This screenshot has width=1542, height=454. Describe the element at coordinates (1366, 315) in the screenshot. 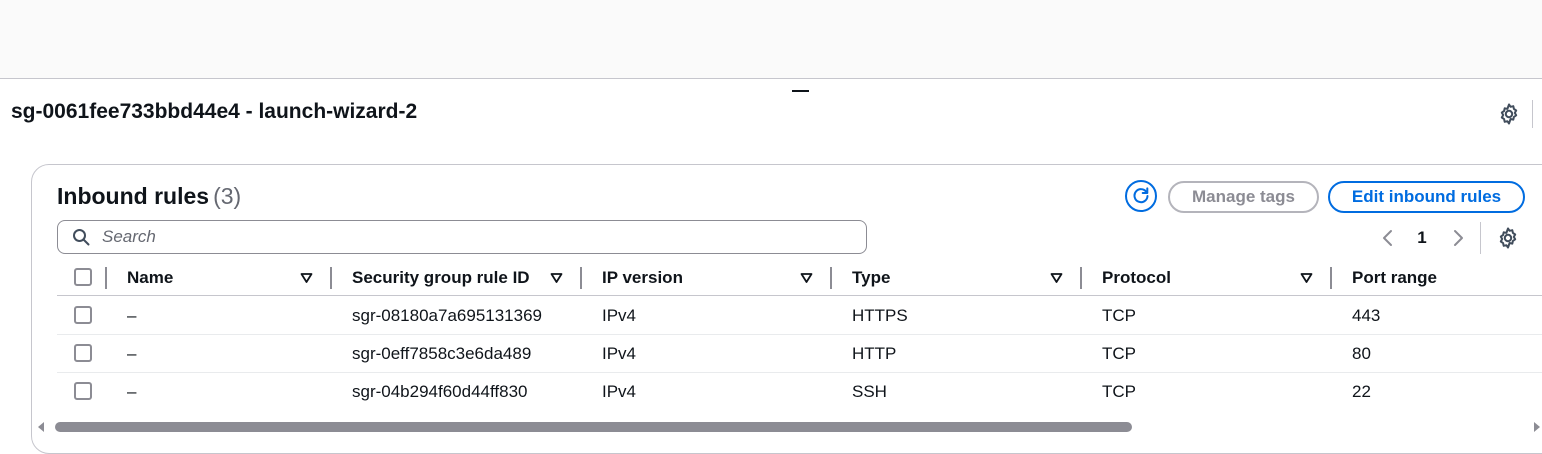

I see `cell-port-range: 443` at that location.